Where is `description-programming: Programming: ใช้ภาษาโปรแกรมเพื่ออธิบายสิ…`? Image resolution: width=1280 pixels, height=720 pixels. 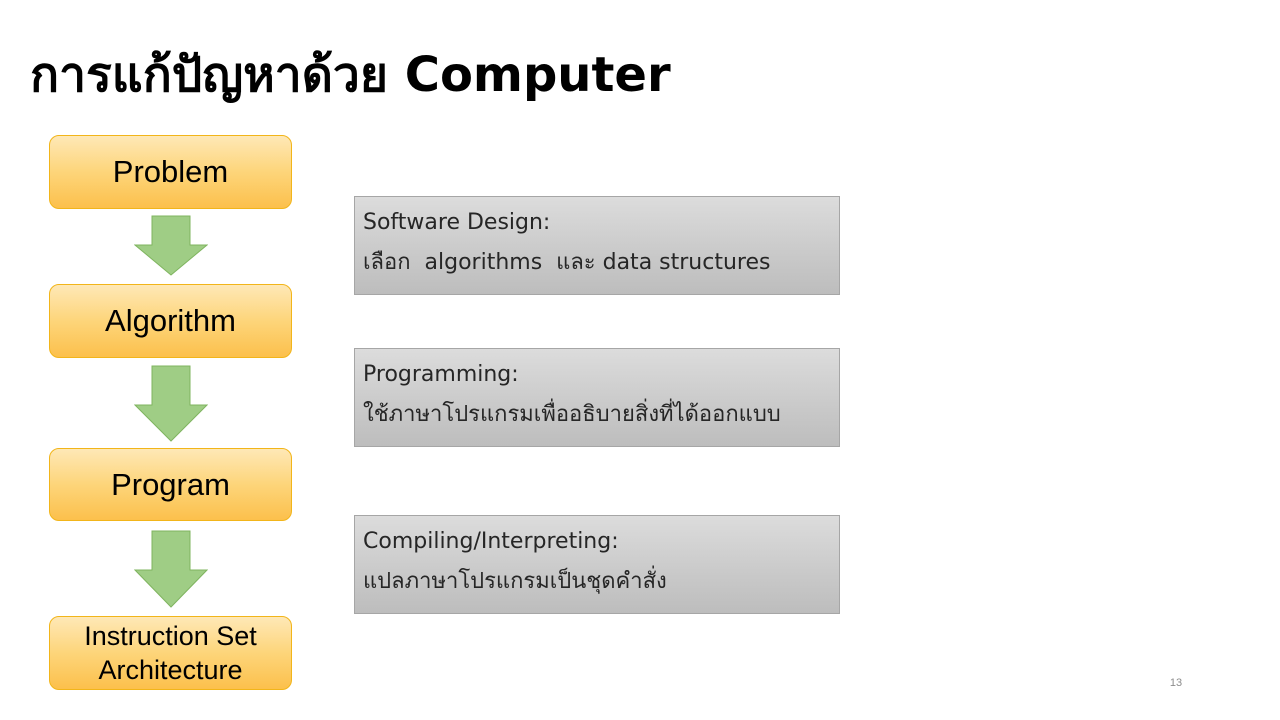 description-programming: Programming: ใช้ภาษาโปรแกรมเพื่ออธิบายสิ… is located at coordinates (597, 397).